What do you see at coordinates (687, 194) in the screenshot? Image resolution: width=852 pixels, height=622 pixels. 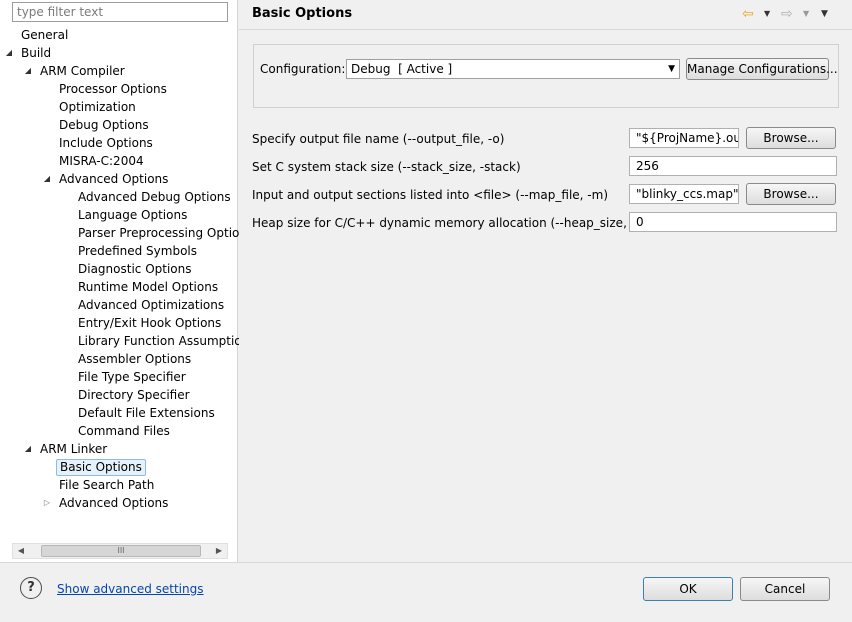 I see `map-file-value: "blinky_ccs.map"` at bounding box center [687, 194].